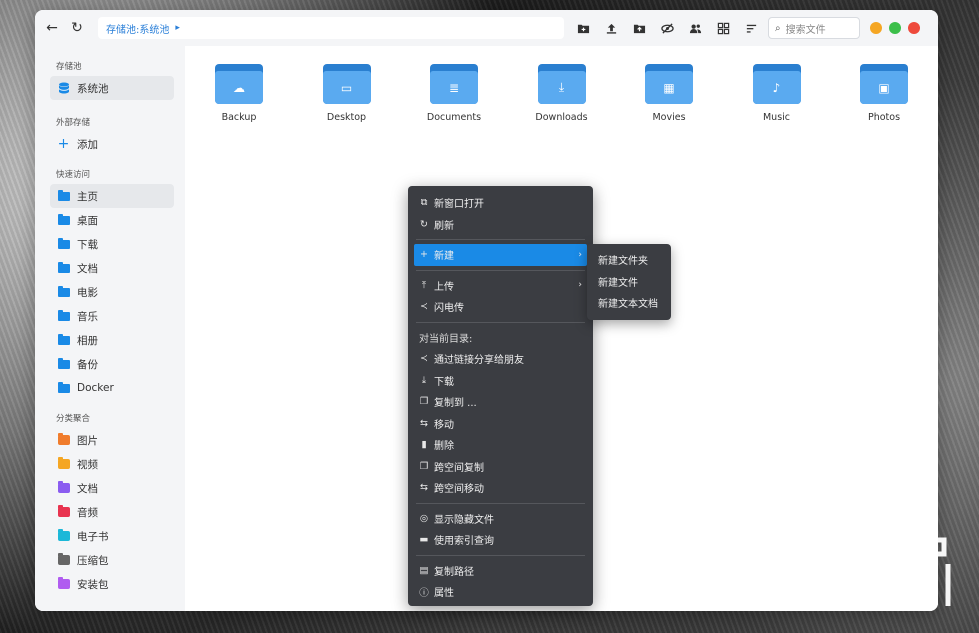 Image resolution: width=979 pixels, height=633 pixels. I want to click on sidebar-item-category: 电子书, so click(112, 536).